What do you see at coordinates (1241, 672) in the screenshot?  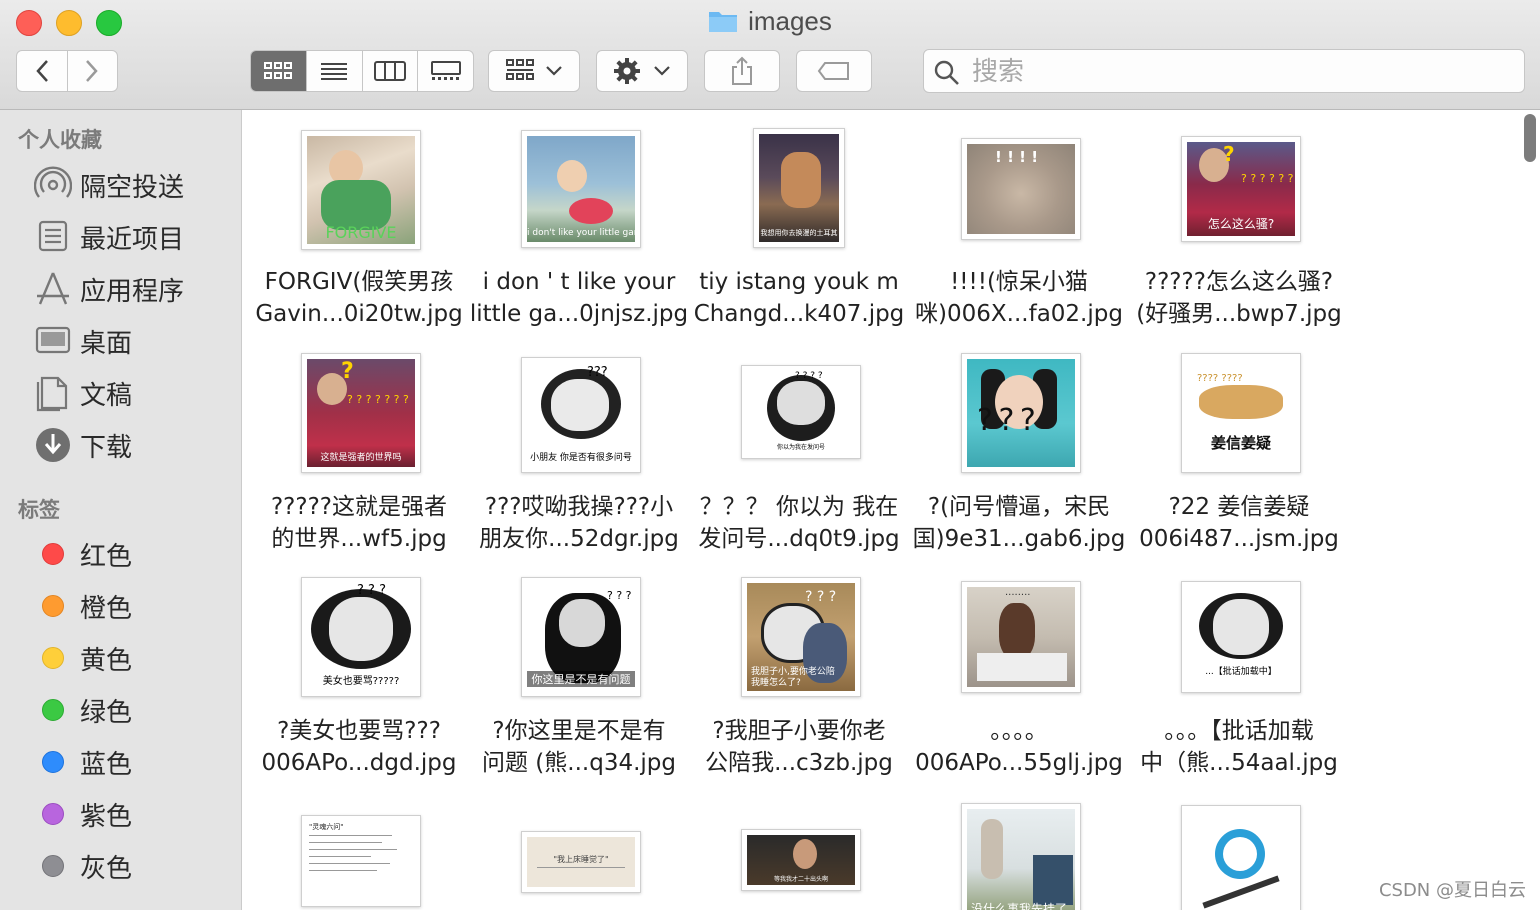 I see `thumbnail-caption: ...【批话加载中】` at bounding box center [1241, 672].